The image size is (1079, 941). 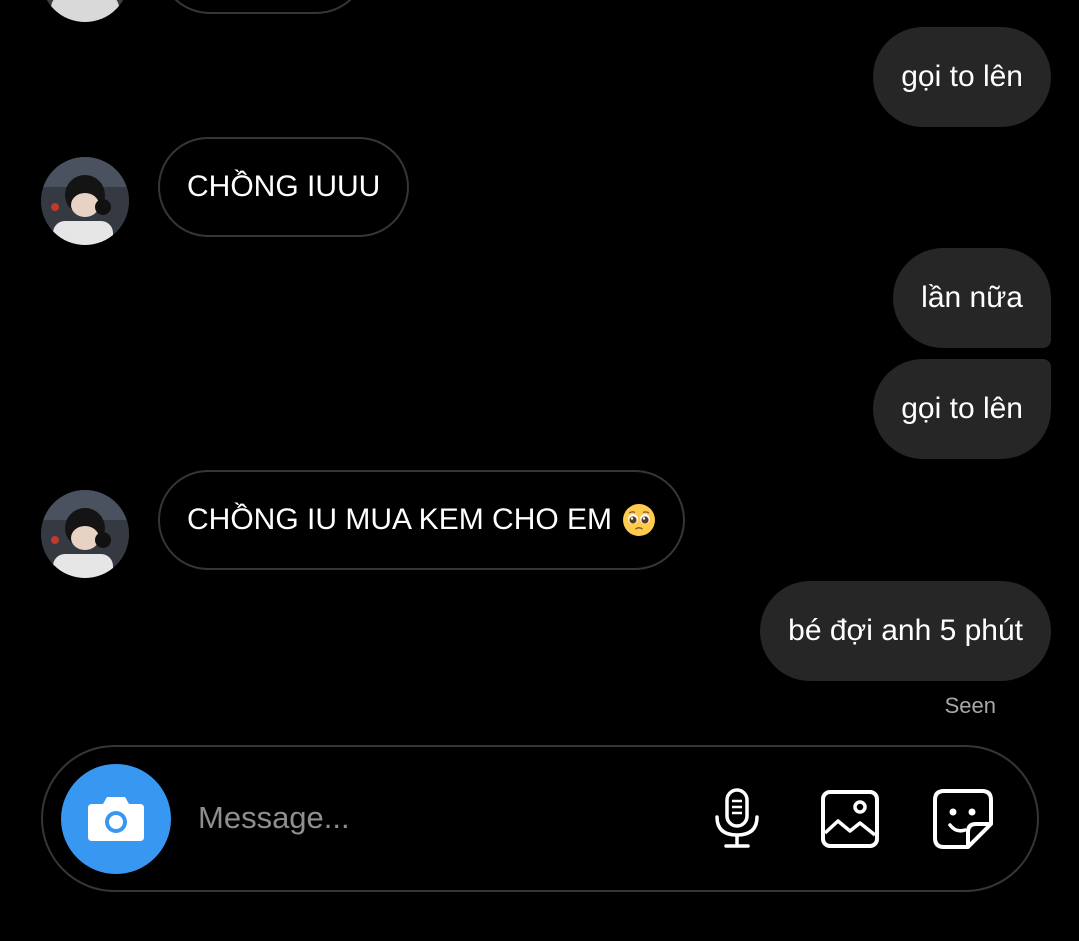 I want to click on microphone-icon, so click(x=737, y=818).